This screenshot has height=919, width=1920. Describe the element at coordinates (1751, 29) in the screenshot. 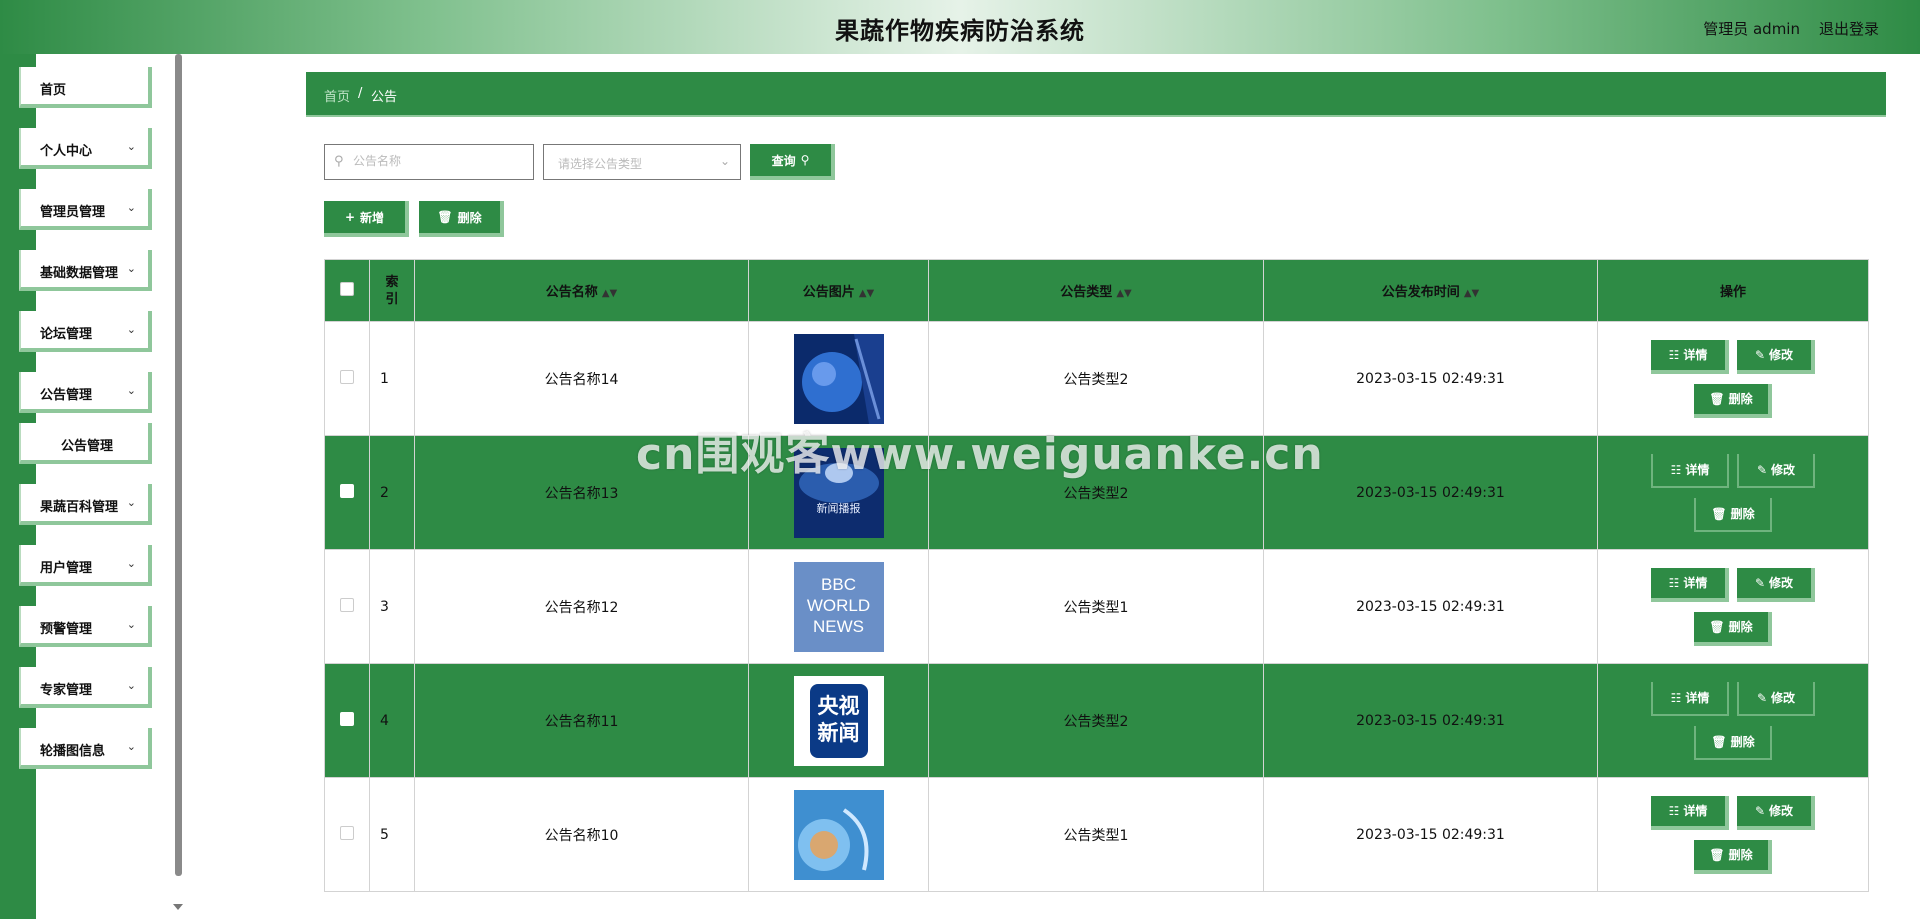

I see `current-user: 管理员 admin` at that location.